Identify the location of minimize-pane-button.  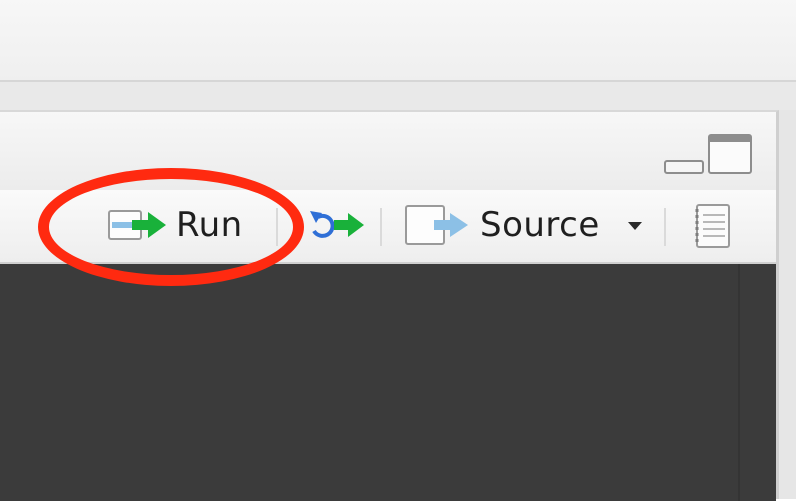
(683, 160).